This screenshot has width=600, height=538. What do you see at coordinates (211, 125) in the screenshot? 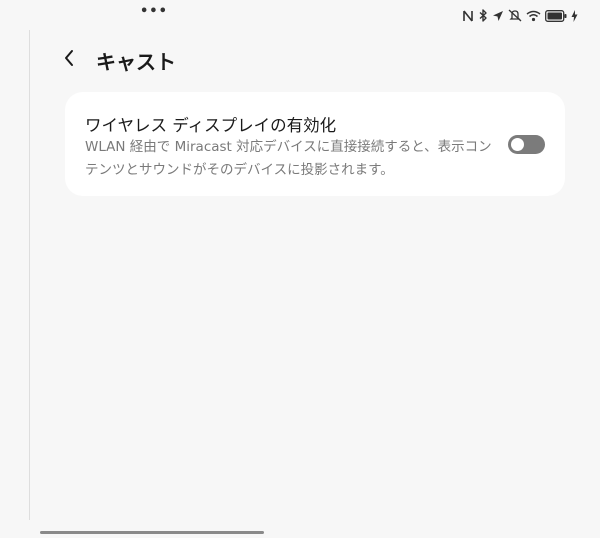
I see `wireless-display-title: ワイヤレス ディスプレイの有効化` at bounding box center [211, 125].